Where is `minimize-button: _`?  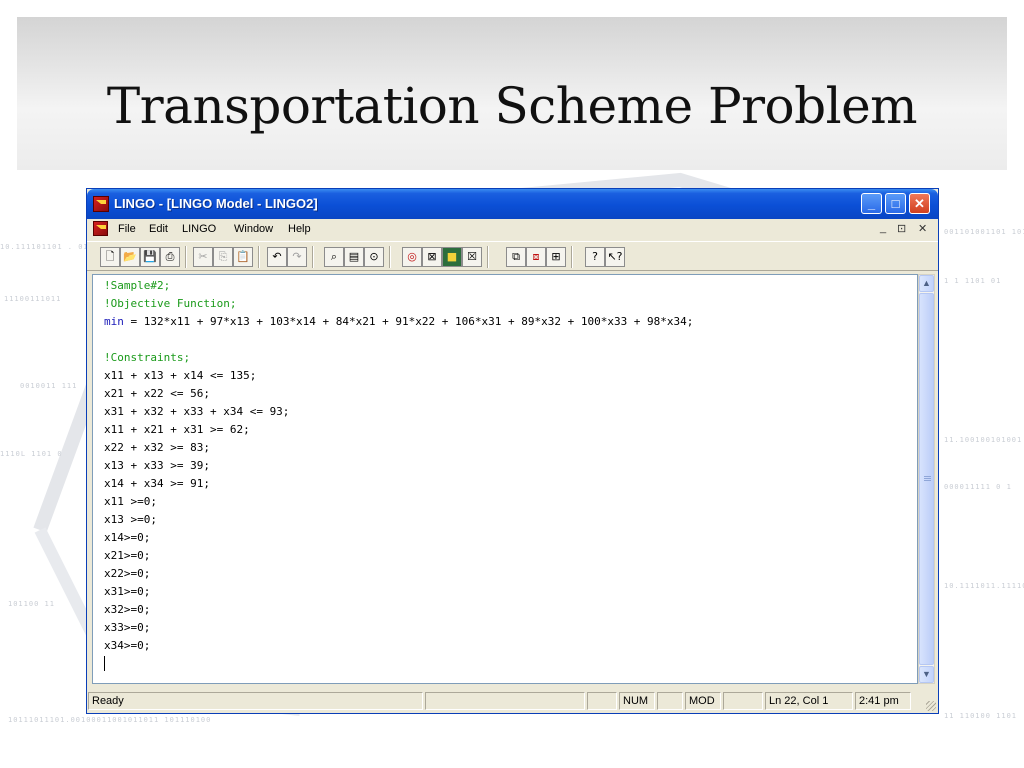
minimize-button: _ is located at coordinates (871, 203).